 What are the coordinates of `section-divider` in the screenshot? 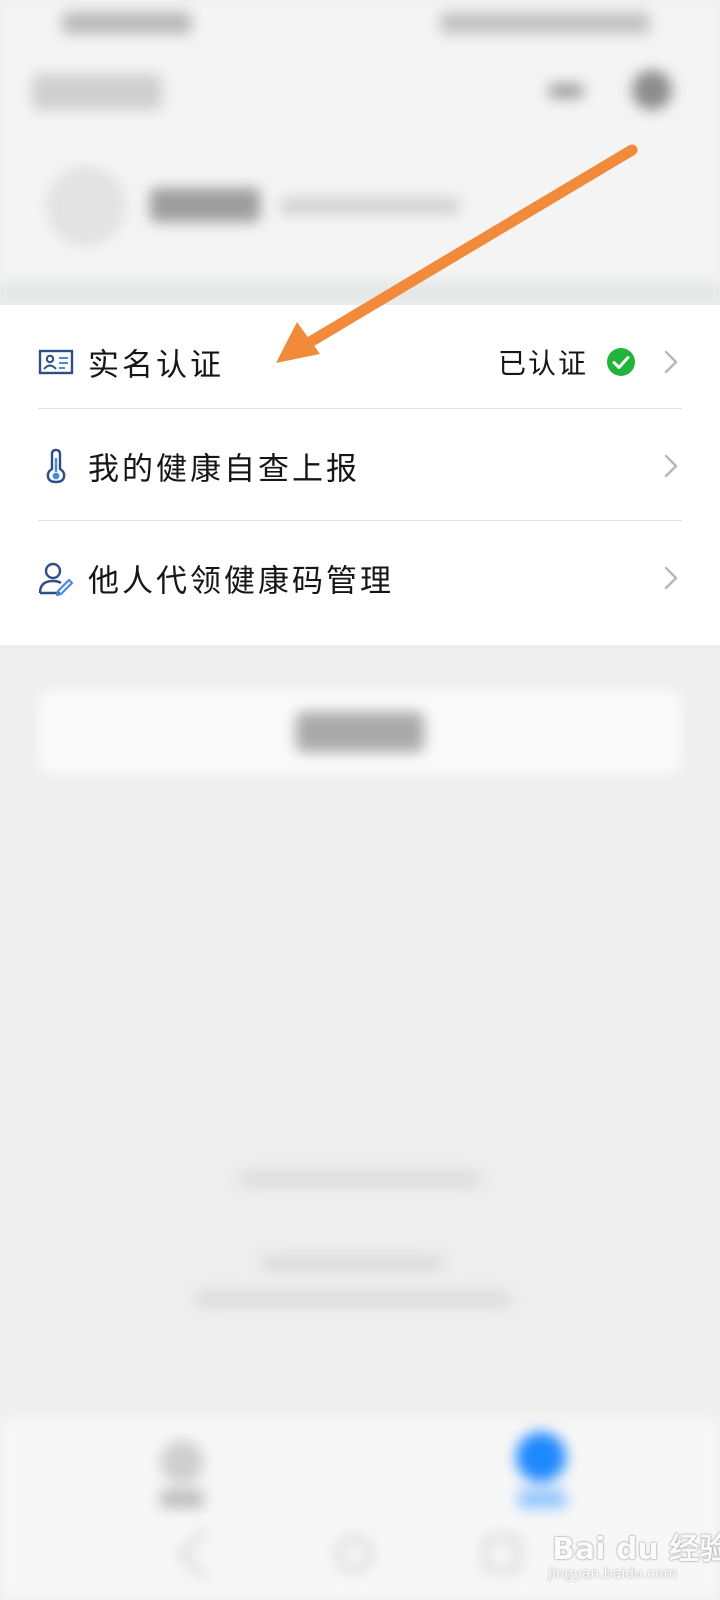 It's located at (360, 291).